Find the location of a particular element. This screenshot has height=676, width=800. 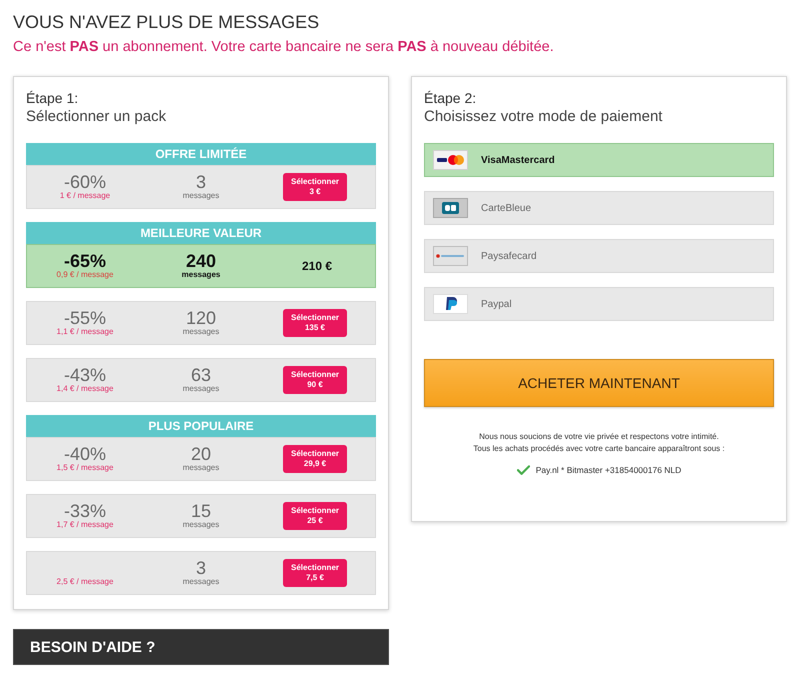

message-count: 15 is located at coordinates (201, 511).